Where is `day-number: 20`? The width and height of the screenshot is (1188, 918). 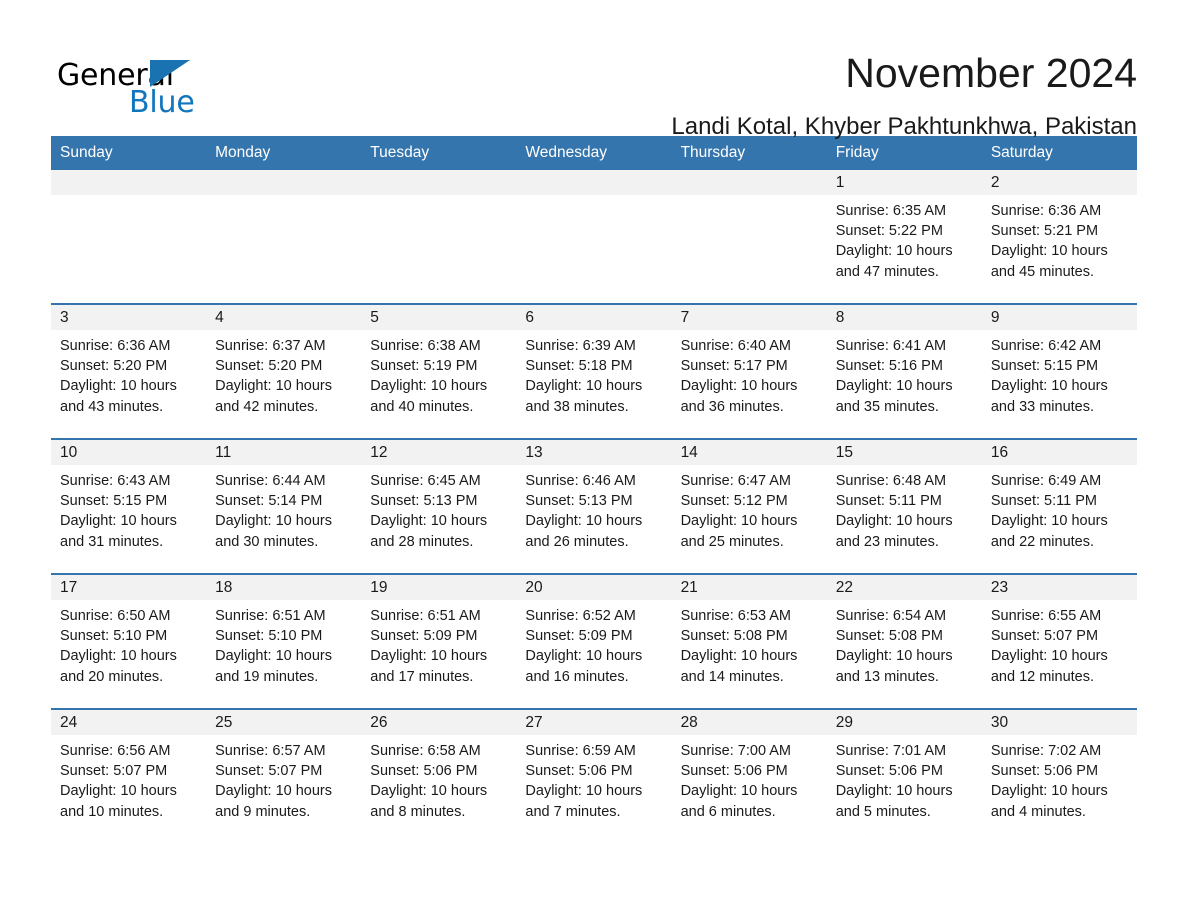
day-number: 20 is located at coordinates (594, 587).